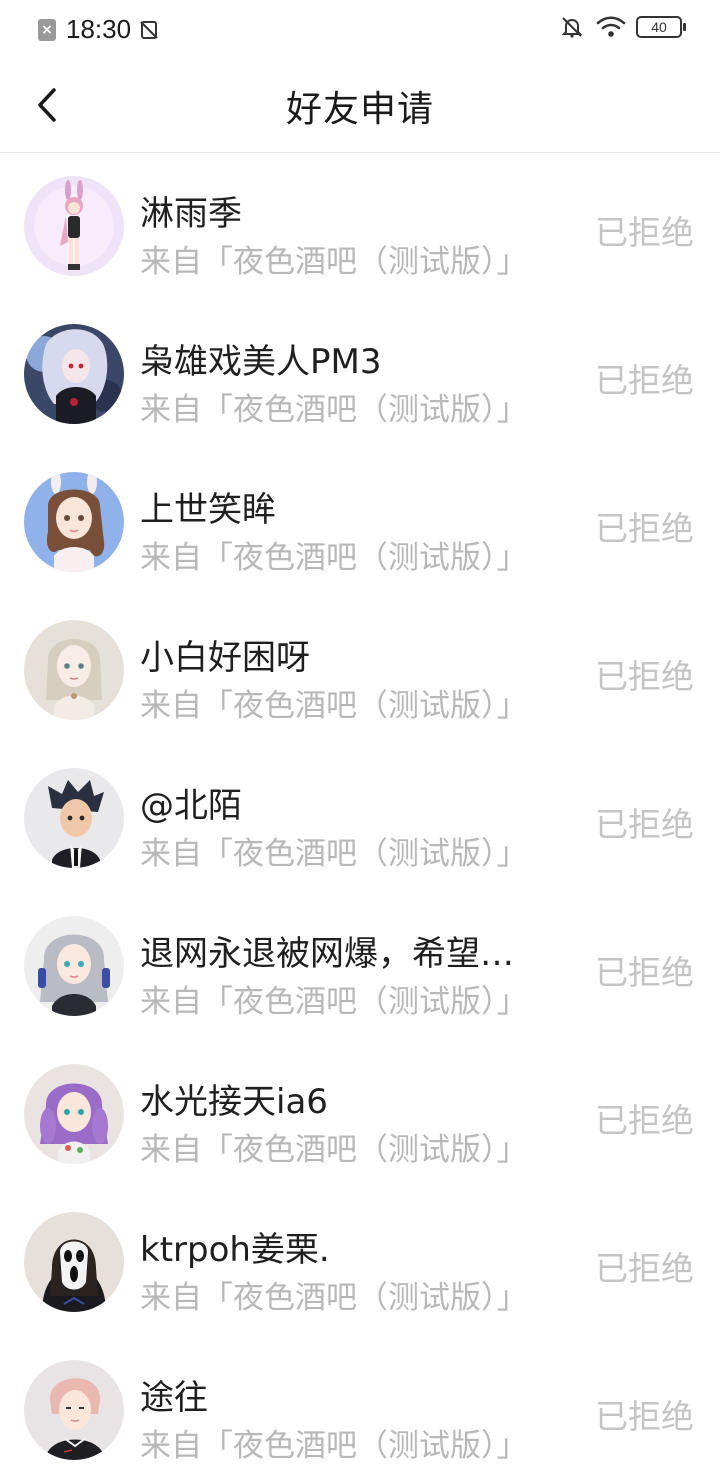  I want to click on wifi-icon, so click(611, 27).